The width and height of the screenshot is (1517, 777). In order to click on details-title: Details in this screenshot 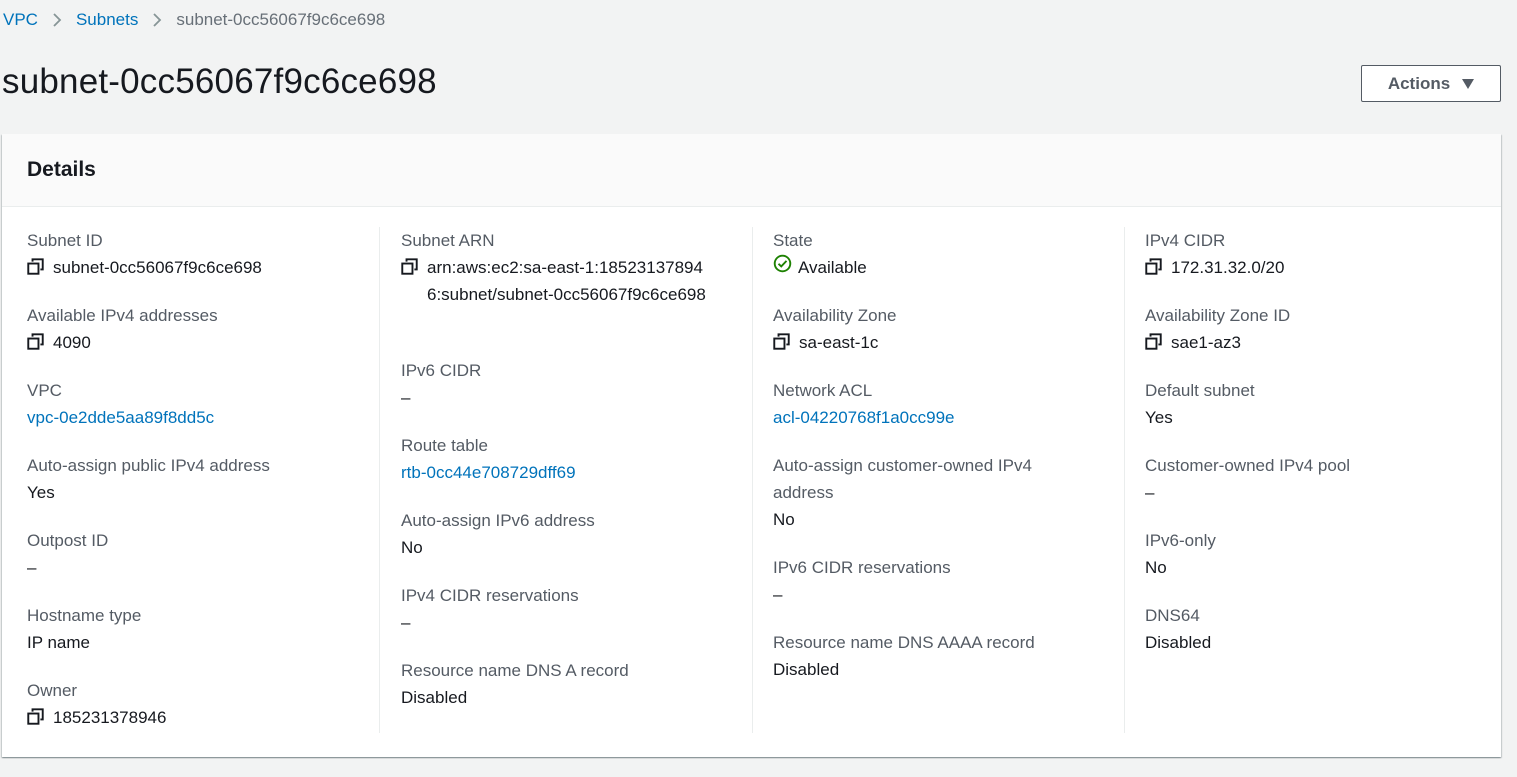, I will do `click(61, 169)`.